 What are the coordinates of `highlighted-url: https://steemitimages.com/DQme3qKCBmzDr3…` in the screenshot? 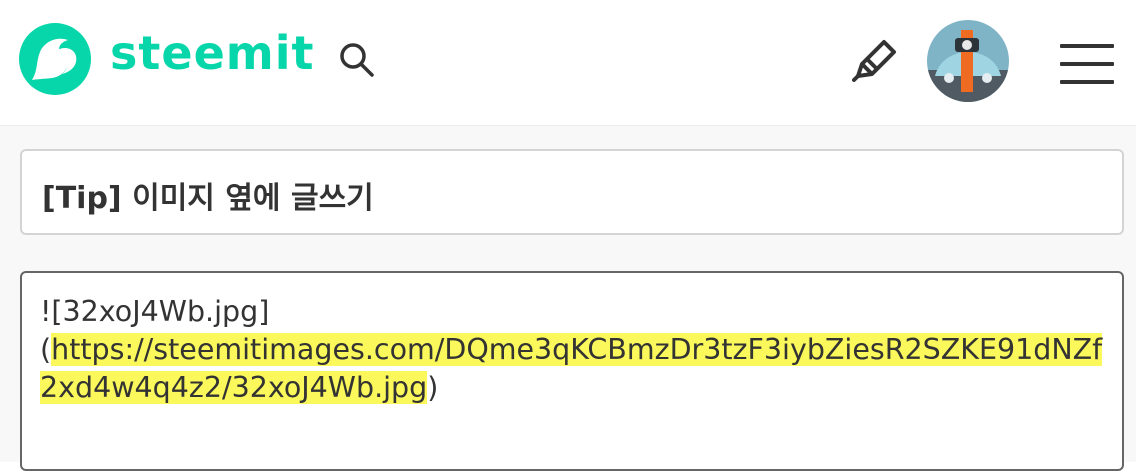 It's located at (571, 368).